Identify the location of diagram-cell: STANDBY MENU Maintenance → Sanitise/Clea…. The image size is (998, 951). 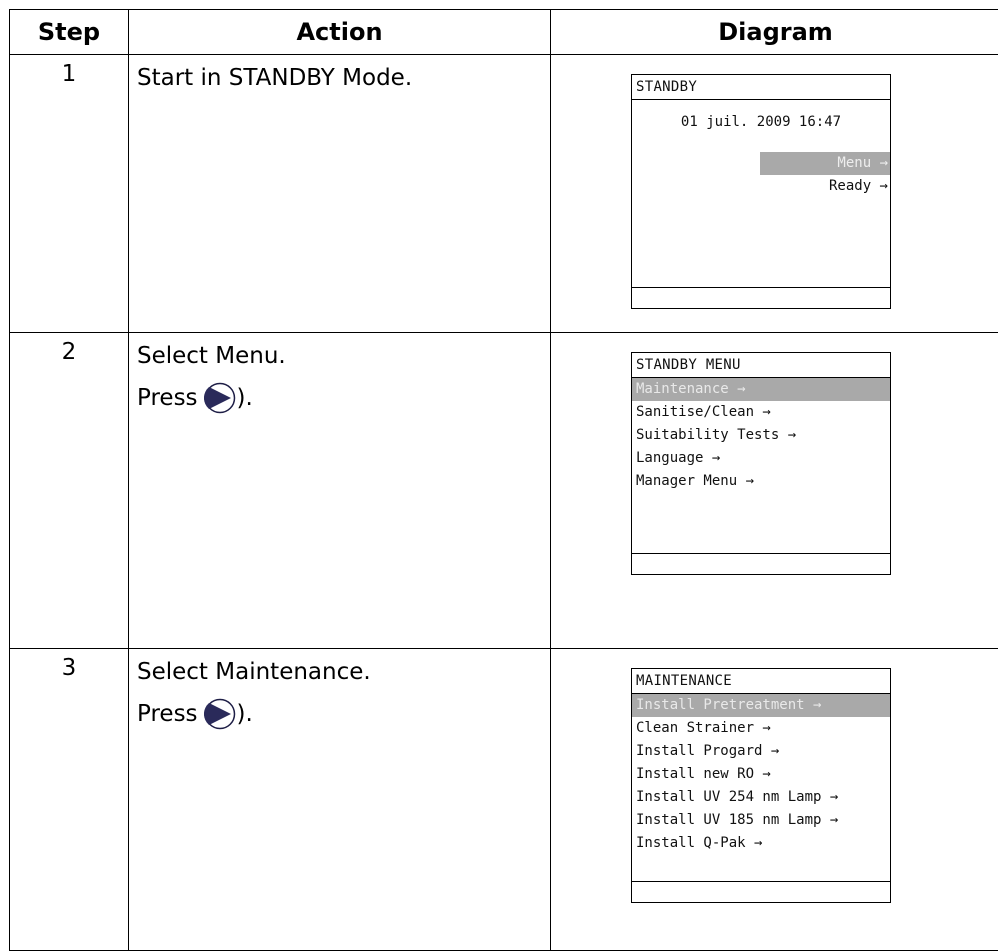
(774, 490).